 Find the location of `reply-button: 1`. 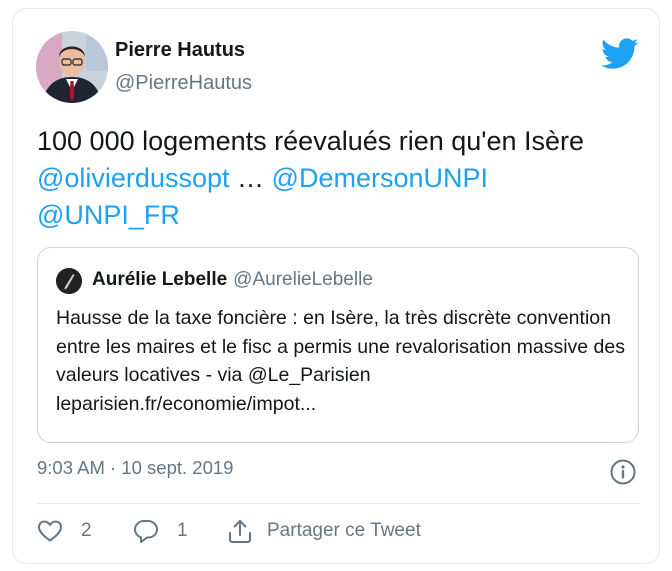

reply-button: 1 is located at coordinates (160, 531).